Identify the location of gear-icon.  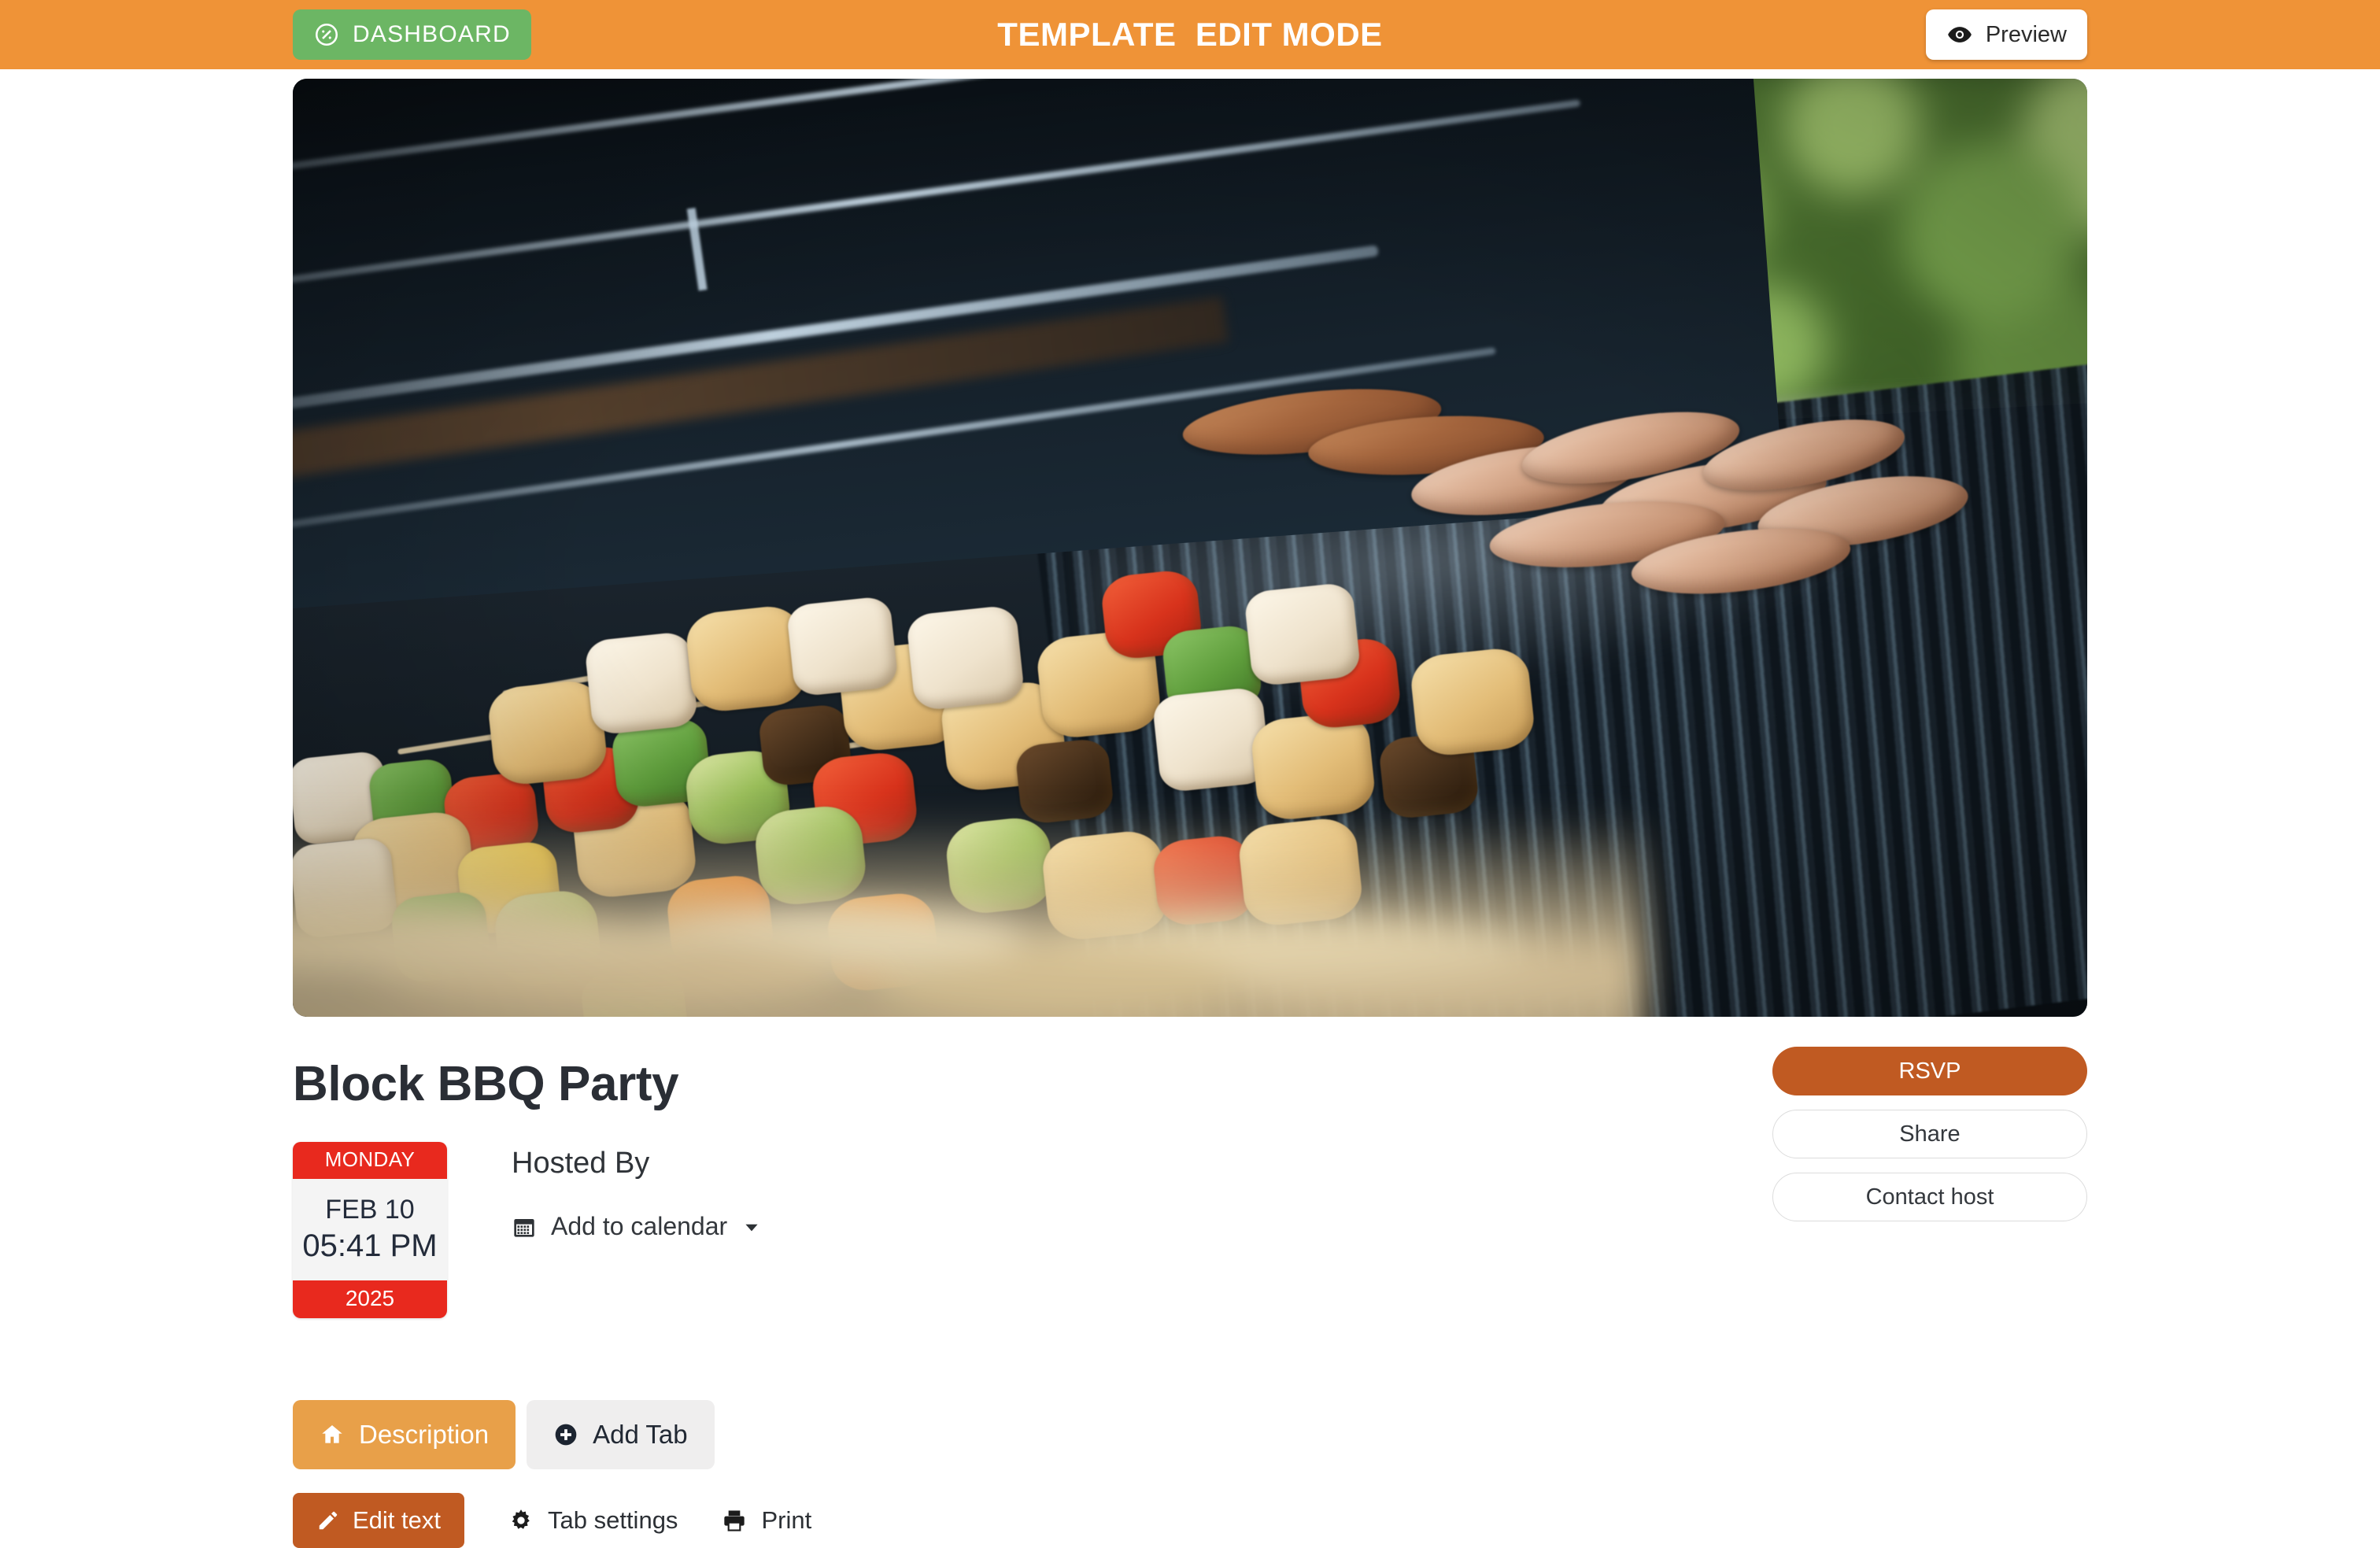
(521, 1520).